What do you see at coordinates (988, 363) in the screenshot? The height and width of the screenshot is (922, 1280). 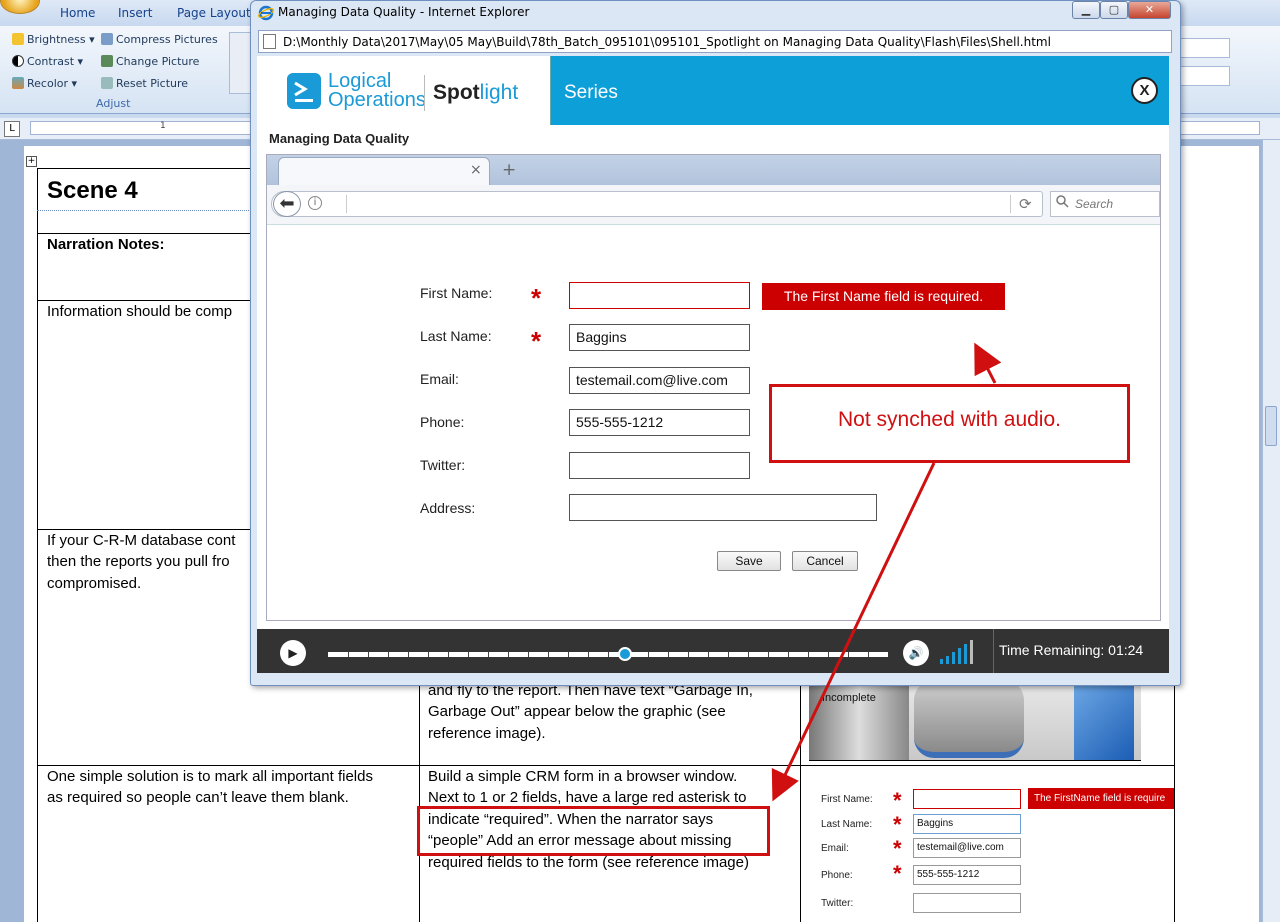 I see `arrow-to-error` at bounding box center [988, 363].